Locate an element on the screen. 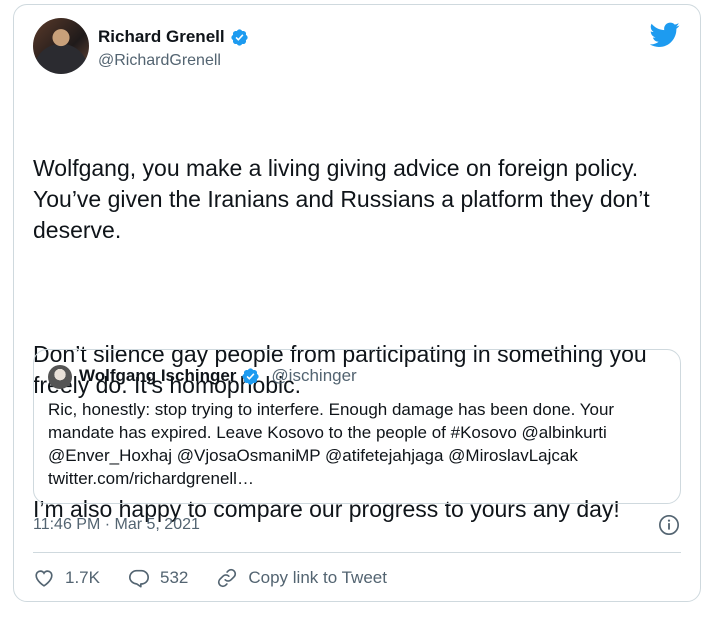 The image size is (721, 618). reply-icon is located at coordinates (138, 578).